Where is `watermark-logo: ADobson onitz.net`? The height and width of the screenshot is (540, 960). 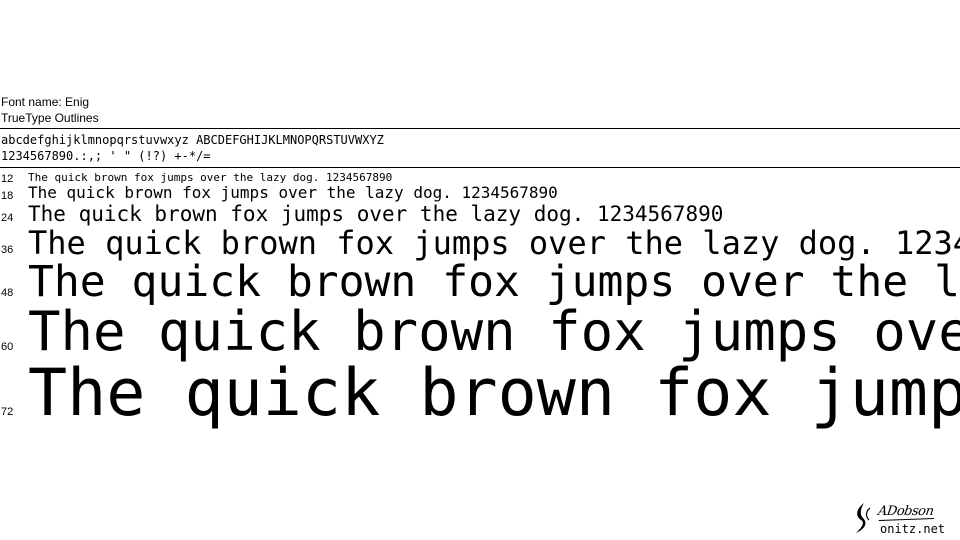
watermark-logo: ADobson onitz.net is located at coordinates (905, 519).